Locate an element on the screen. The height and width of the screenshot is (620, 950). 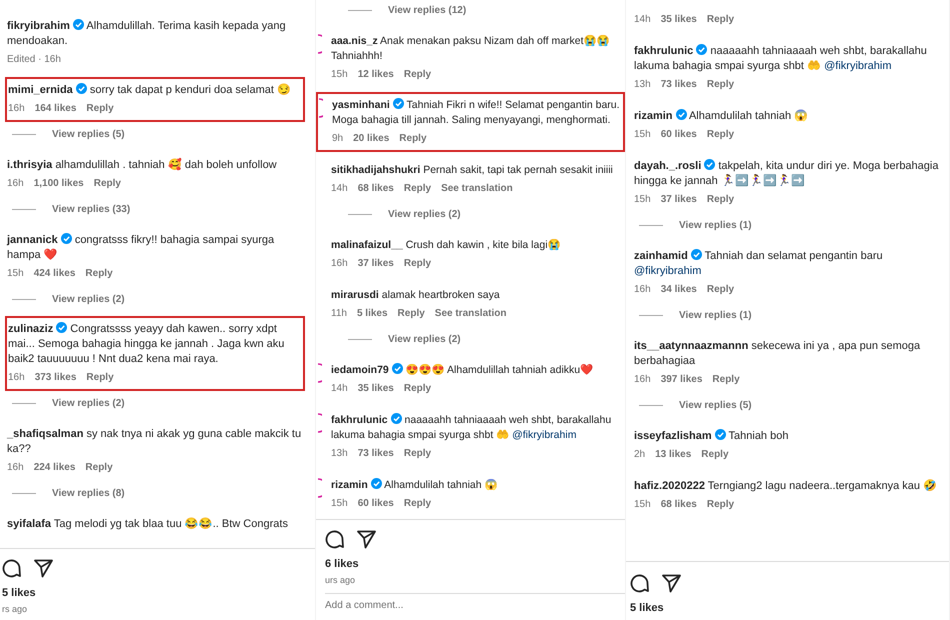
comment-text: zulinaziz Congratssss yeayy dah kawen.. sorry xdpt mai... Semoga bahagia hingga ke jannah . Jaga kwn aku baik2 tauuuuuuu ! Nnt dua2 kena mai raya. is located at coordinates (147, 344).